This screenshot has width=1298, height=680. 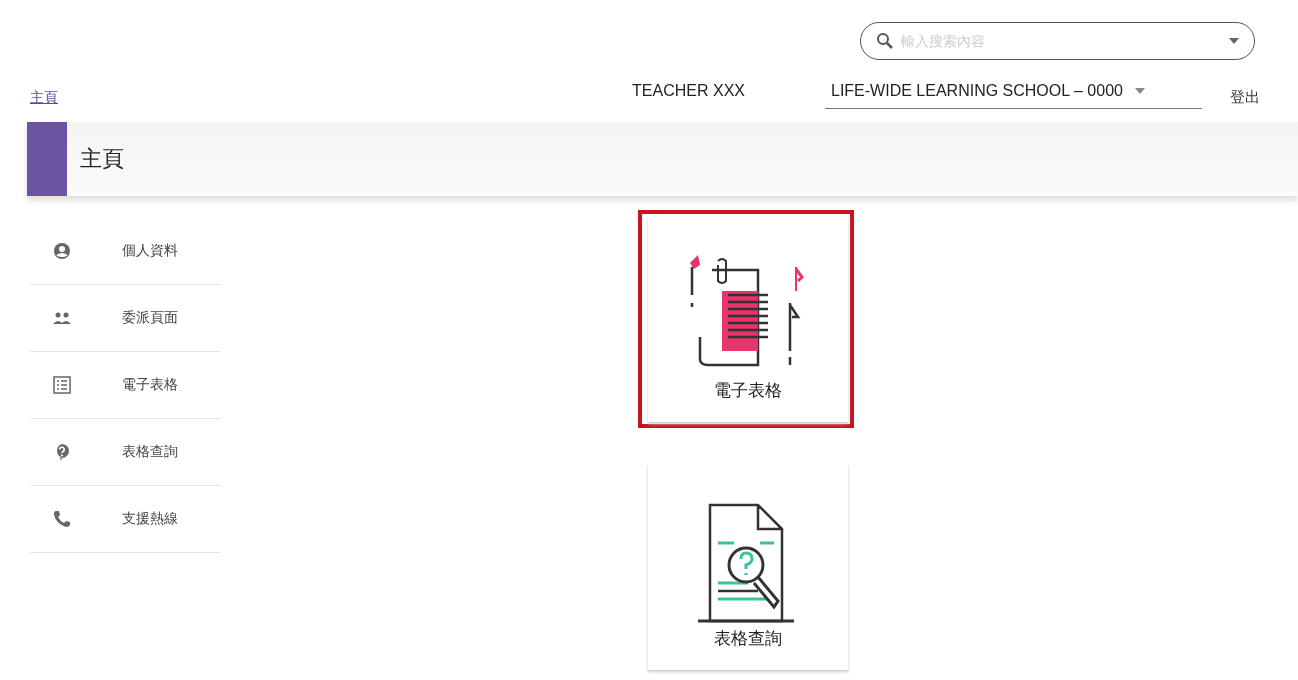 I want to click on sidebar-item: 委派頁面, so click(x=125, y=318).